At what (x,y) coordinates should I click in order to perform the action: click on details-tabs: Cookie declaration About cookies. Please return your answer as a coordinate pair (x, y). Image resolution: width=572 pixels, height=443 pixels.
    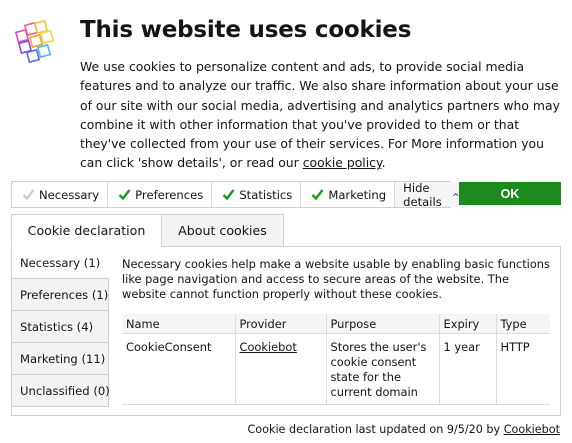
    Looking at the image, I should click on (147, 230).